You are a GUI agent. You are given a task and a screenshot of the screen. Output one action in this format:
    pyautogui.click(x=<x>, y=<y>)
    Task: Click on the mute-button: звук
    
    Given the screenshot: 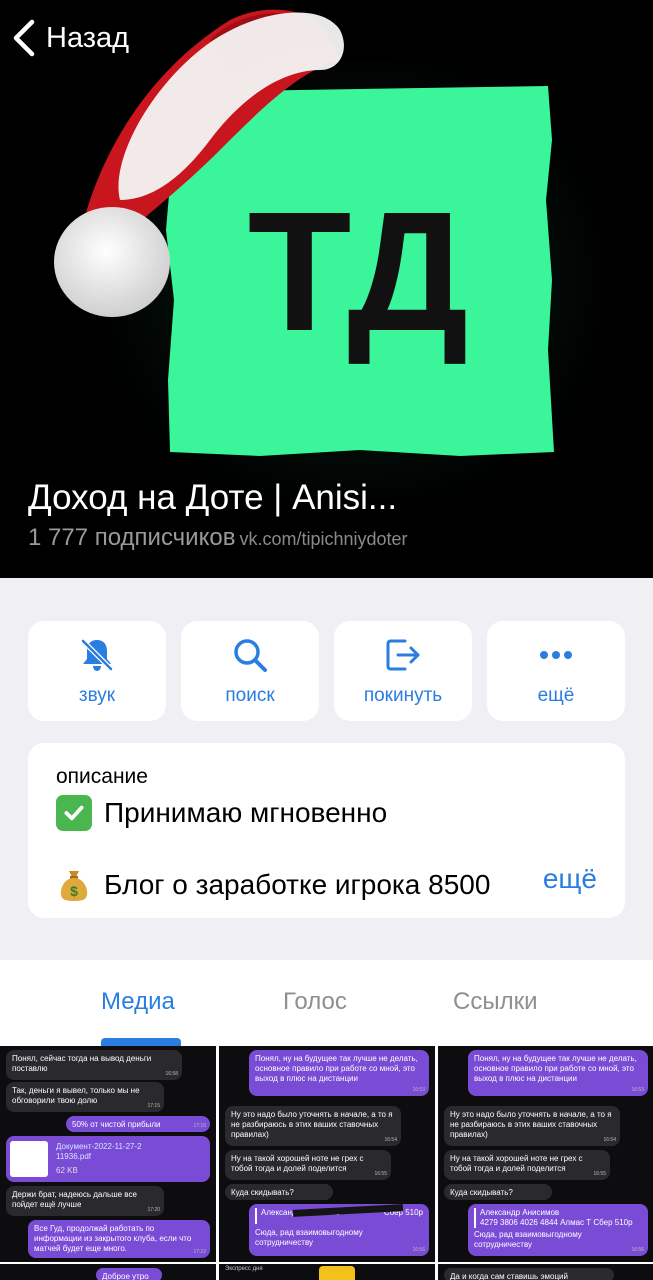 What is the action you would take?
    pyautogui.click(x=97, y=671)
    